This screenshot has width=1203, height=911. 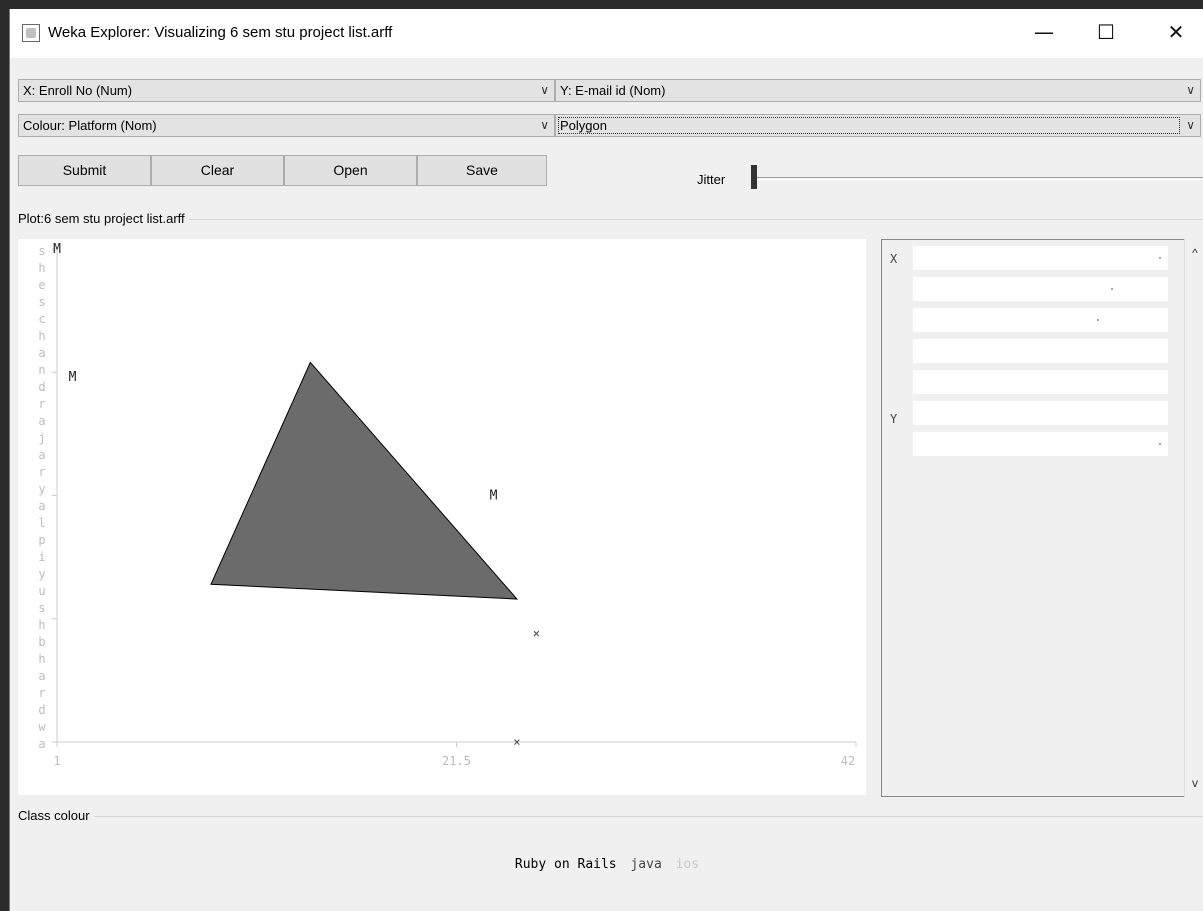 What do you see at coordinates (1044, 33) in the screenshot?
I see `minimize-button: —` at bounding box center [1044, 33].